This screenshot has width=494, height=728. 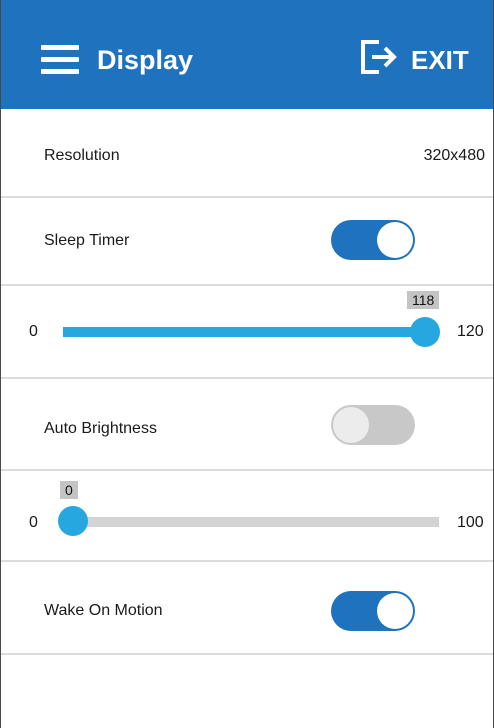 I want to click on wake-on-motion-label: Wake On Motion, so click(x=103, y=610).